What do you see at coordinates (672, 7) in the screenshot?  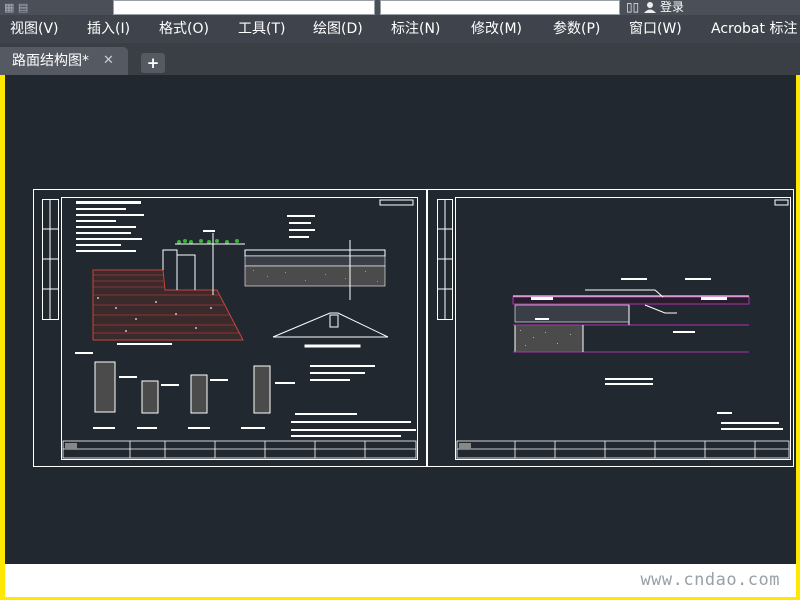 I see `login-link: 登录` at bounding box center [672, 7].